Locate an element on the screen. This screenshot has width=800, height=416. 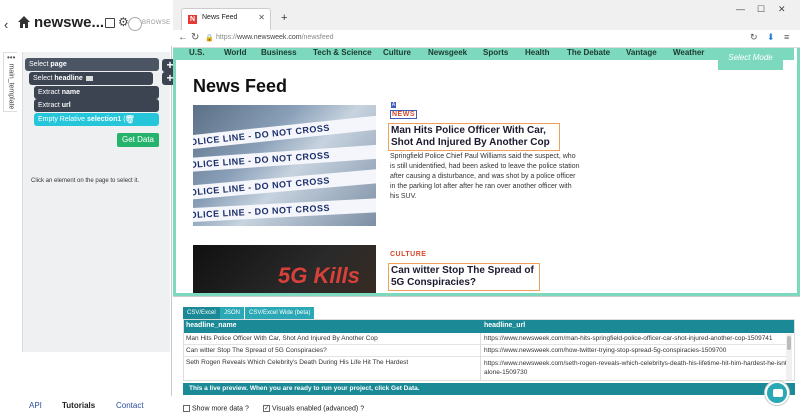
node-name: url is located at coordinates (66, 105).